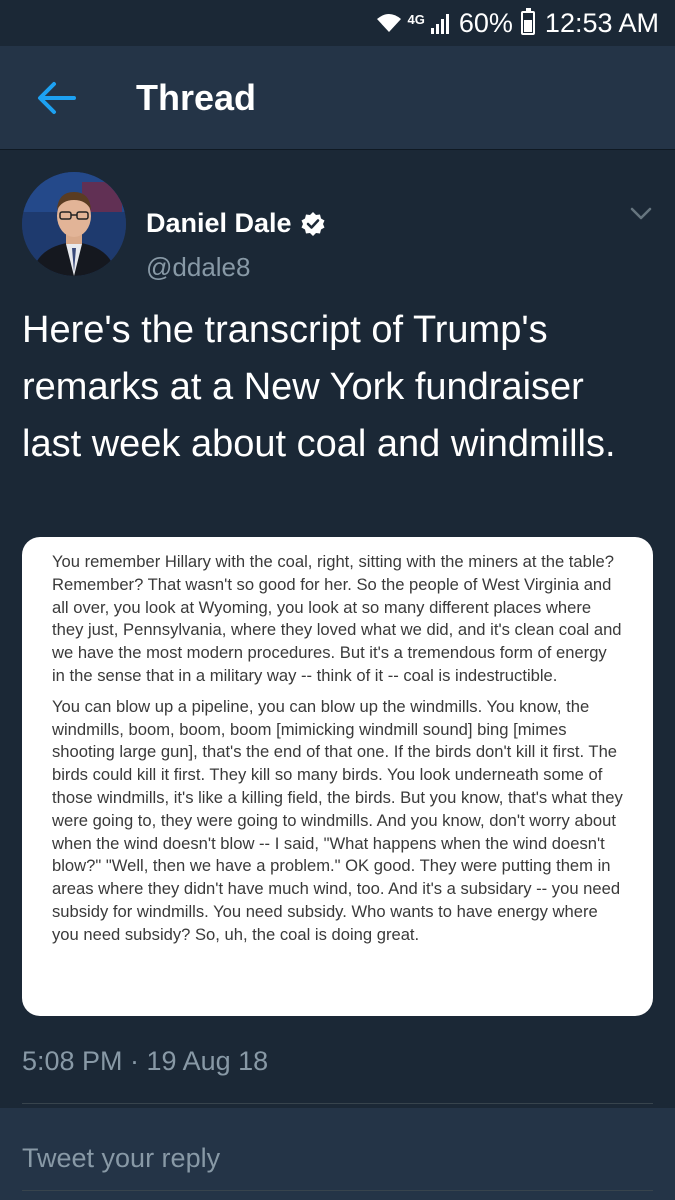 The image size is (675, 1200). Describe the element at coordinates (416, 19) in the screenshot. I see `network-type: 4G` at that location.